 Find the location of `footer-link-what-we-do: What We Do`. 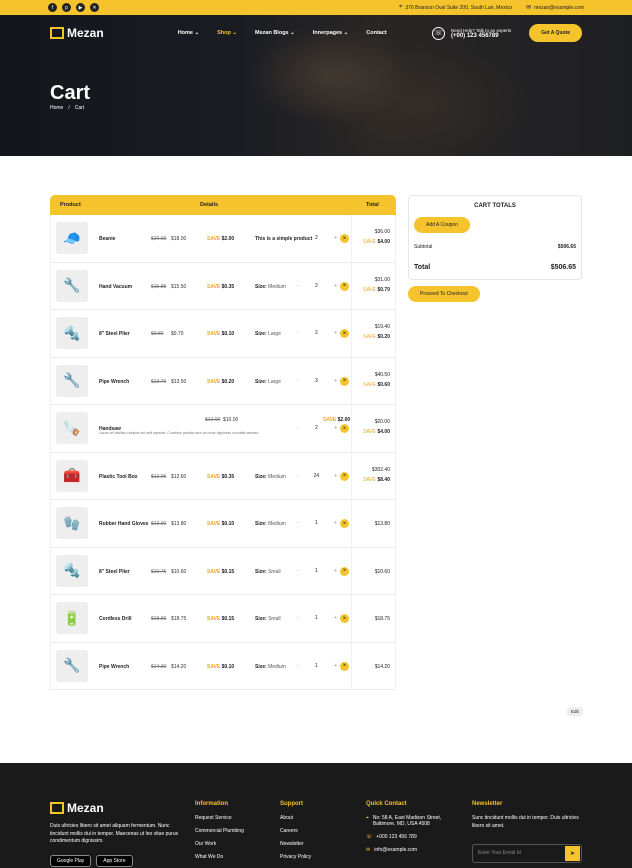

footer-link-what-we-do: What We Do is located at coordinates (219, 857).